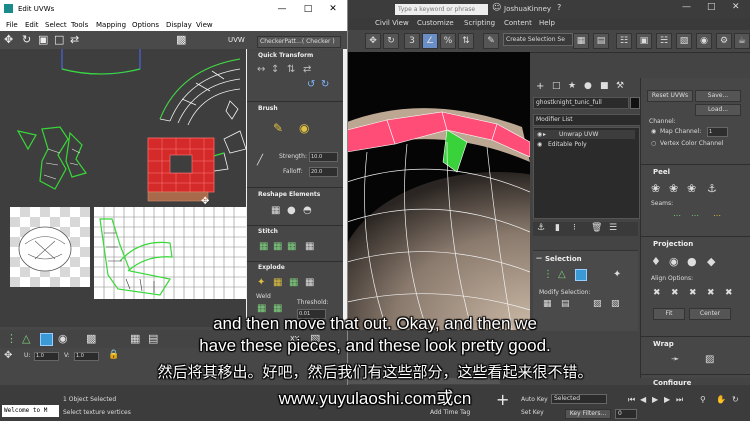 The height and width of the screenshot is (421, 750). What do you see at coordinates (736, 7) in the screenshot?
I see `close-icon: ✕` at bounding box center [736, 7].